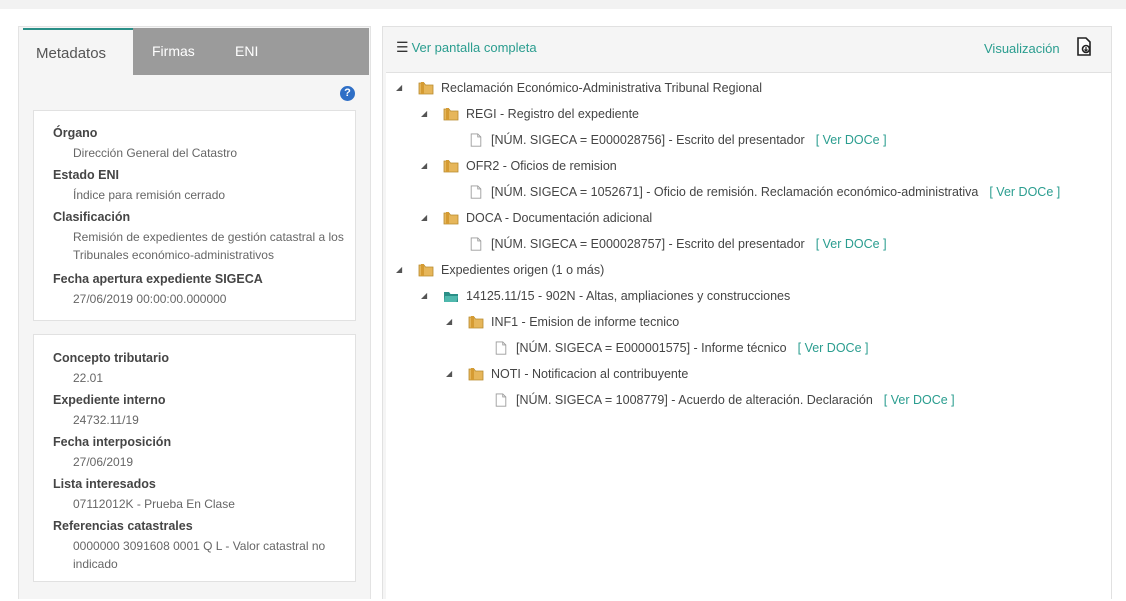  Describe the element at coordinates (196, 51) in the screenshot. I see `tab-bar: Metadatos Firmas ENI` at that location.